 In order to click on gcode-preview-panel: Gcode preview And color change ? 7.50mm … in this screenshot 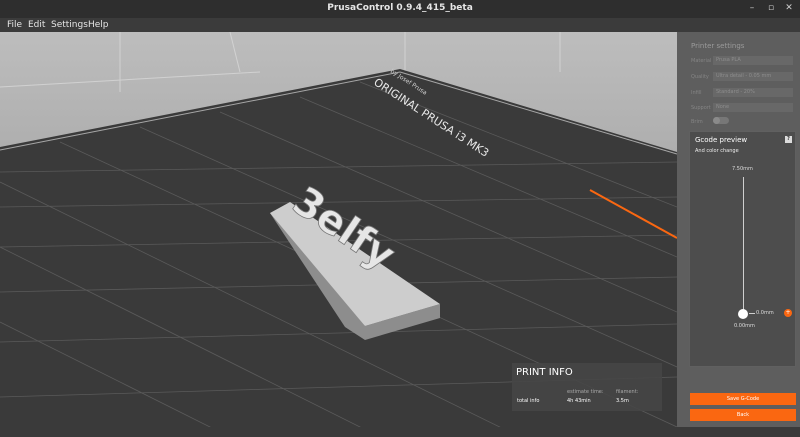, I will do `click(742, 249)`.